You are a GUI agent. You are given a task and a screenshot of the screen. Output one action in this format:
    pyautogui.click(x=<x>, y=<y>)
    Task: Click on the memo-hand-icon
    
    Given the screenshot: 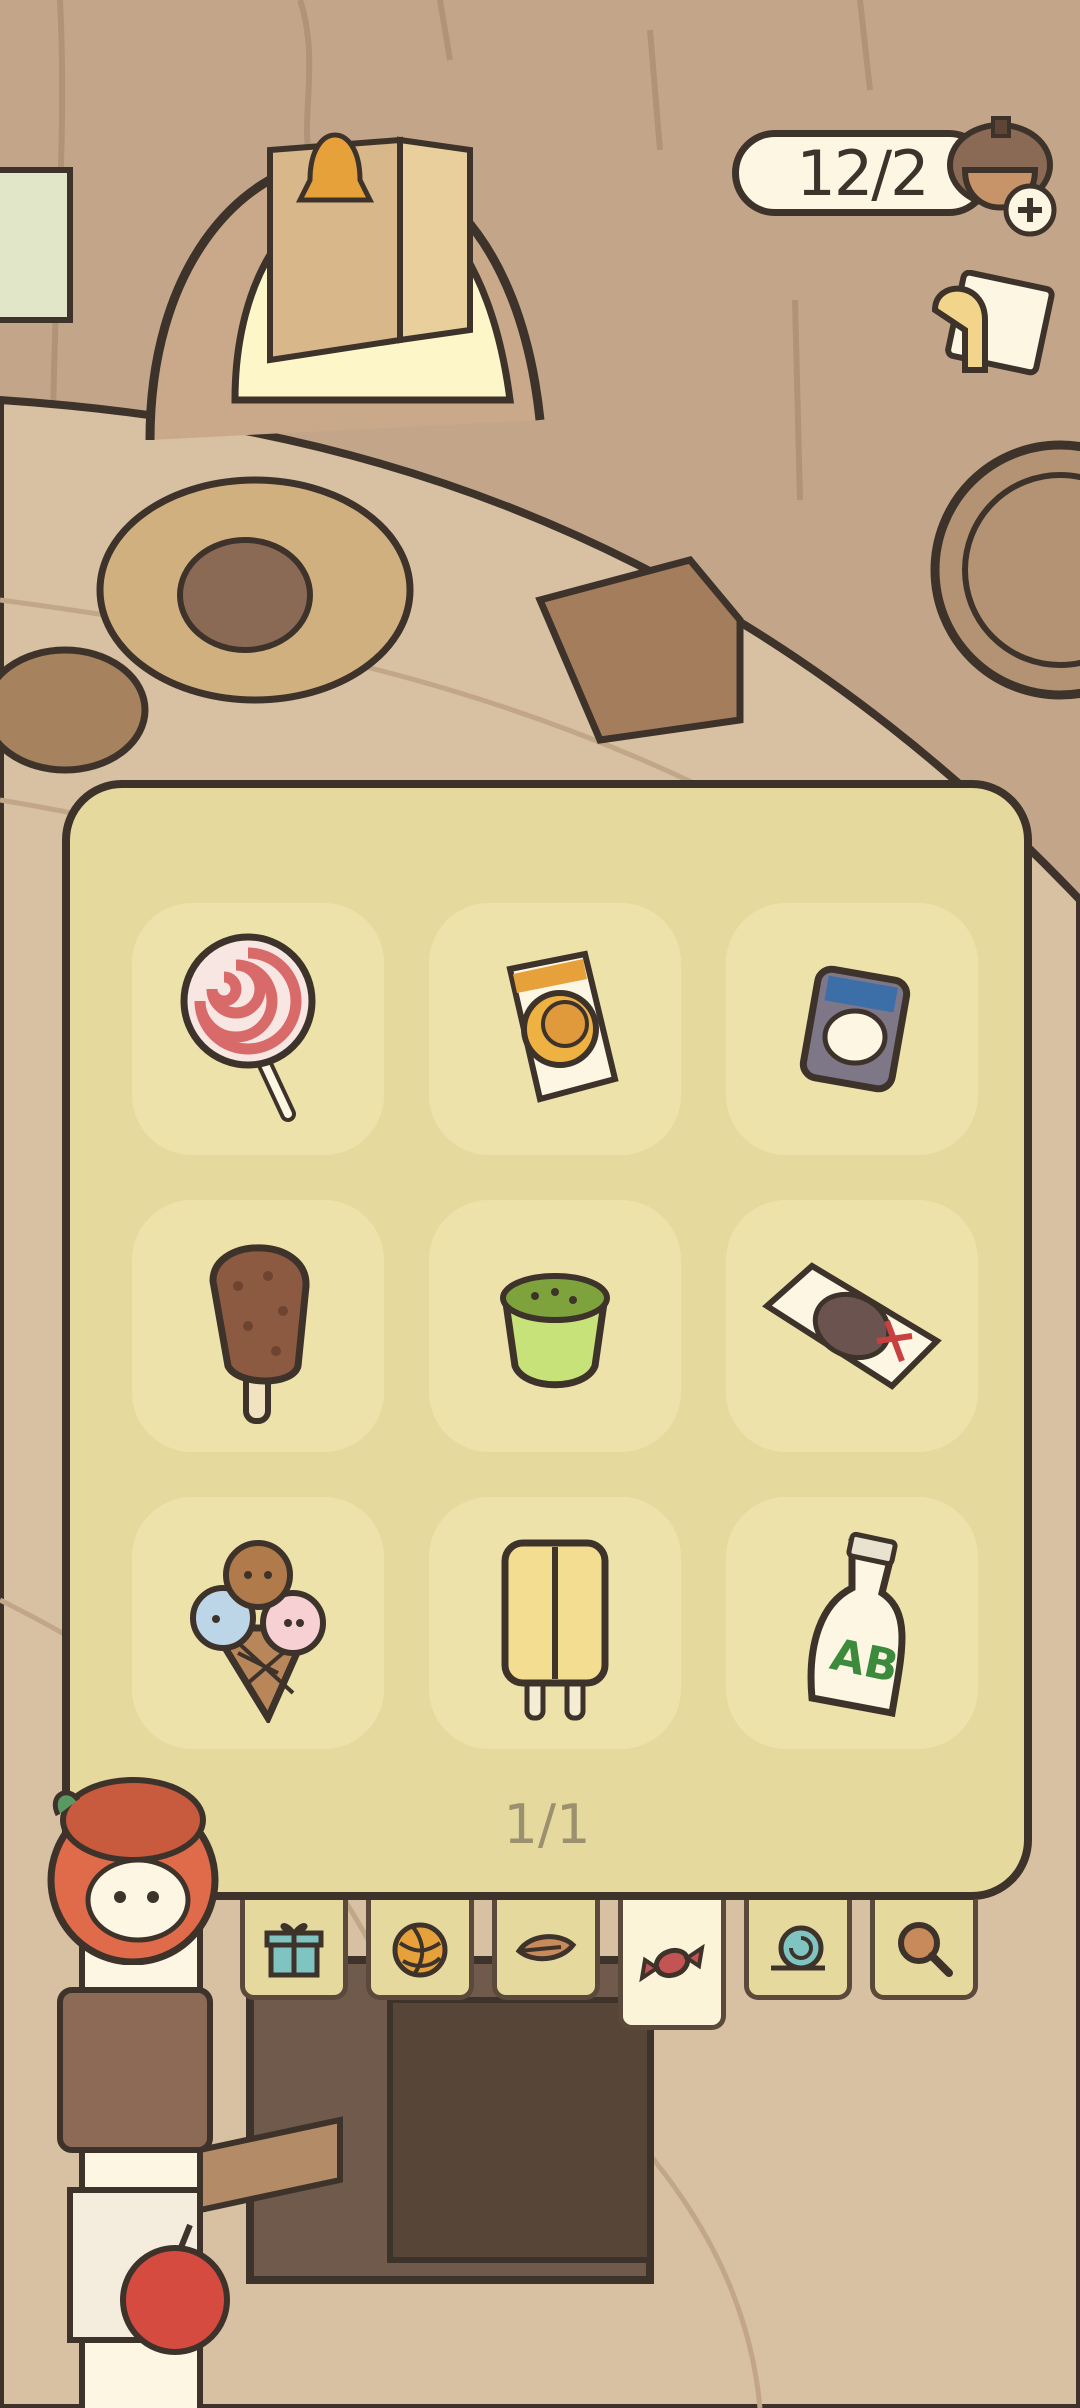 What is the action you would take?
    pyautogui.click(x=990, y=330)
    